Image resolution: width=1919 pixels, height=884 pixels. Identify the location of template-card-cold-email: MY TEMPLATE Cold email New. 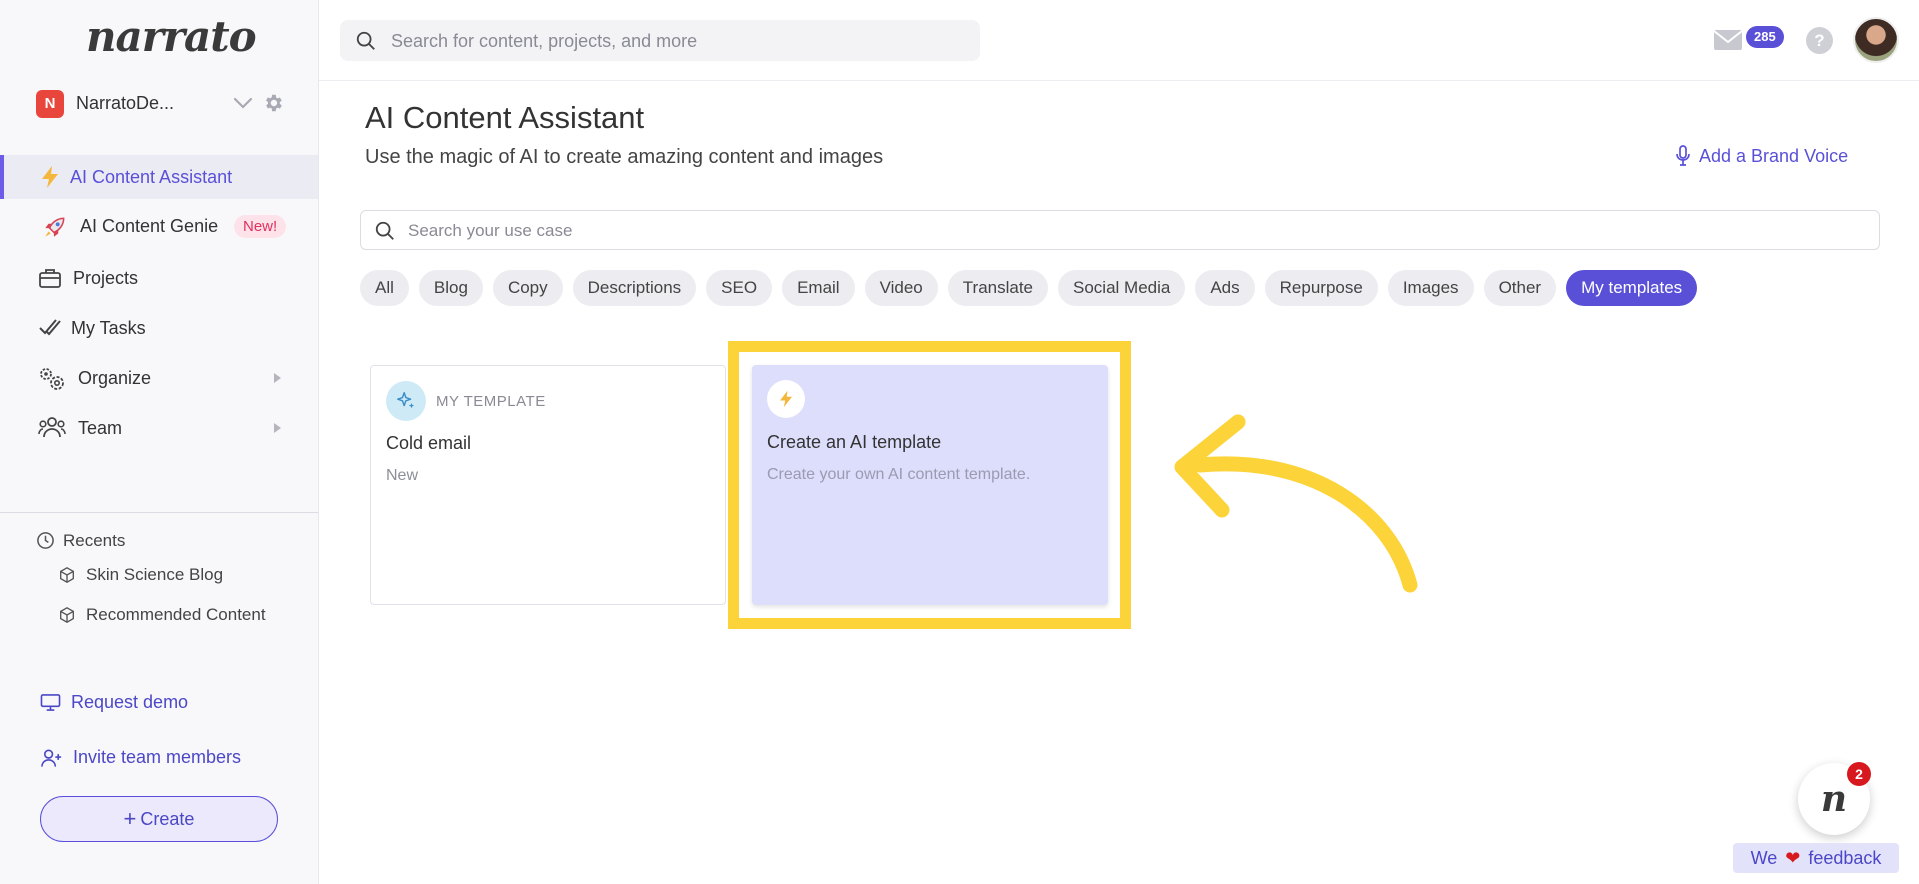
(548, 485).